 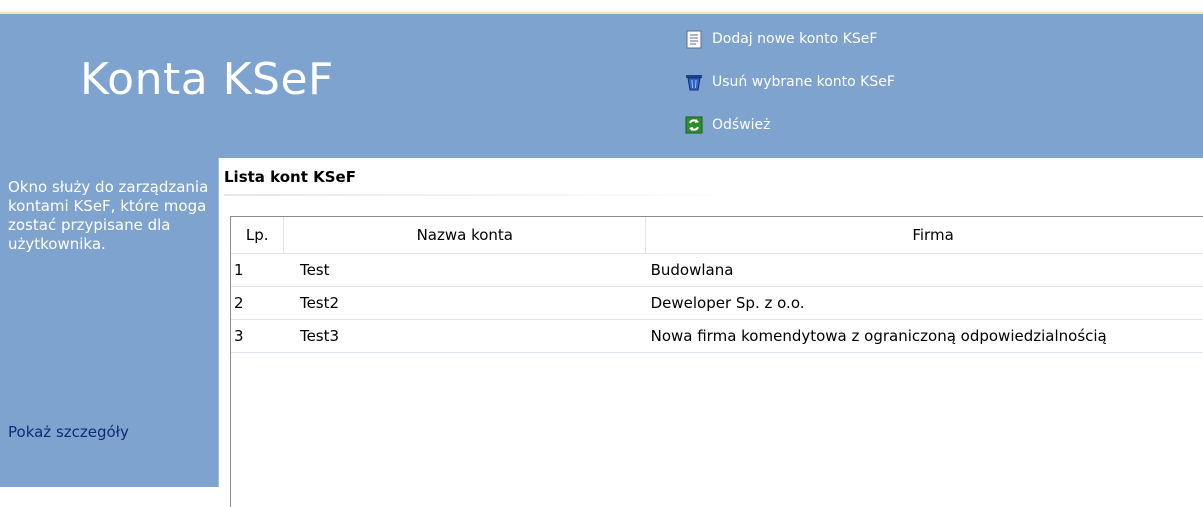 I want to click on cell-firm: Deweloper Sp. z o.o., so click(x=924, y=303).